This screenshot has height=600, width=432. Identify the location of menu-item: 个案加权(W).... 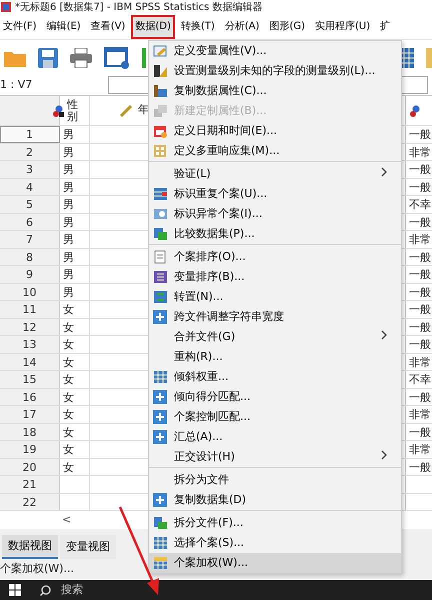
(275, 563).